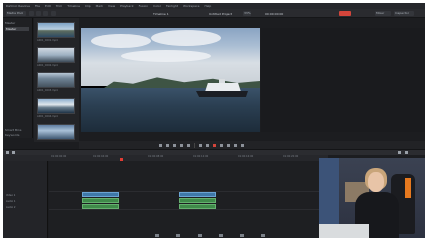 This screenshot has width=428, height=241. Describe the element at coordinates (172, 6) in the screenshot. I see `menu-fairlight: Fairlight` at that location.